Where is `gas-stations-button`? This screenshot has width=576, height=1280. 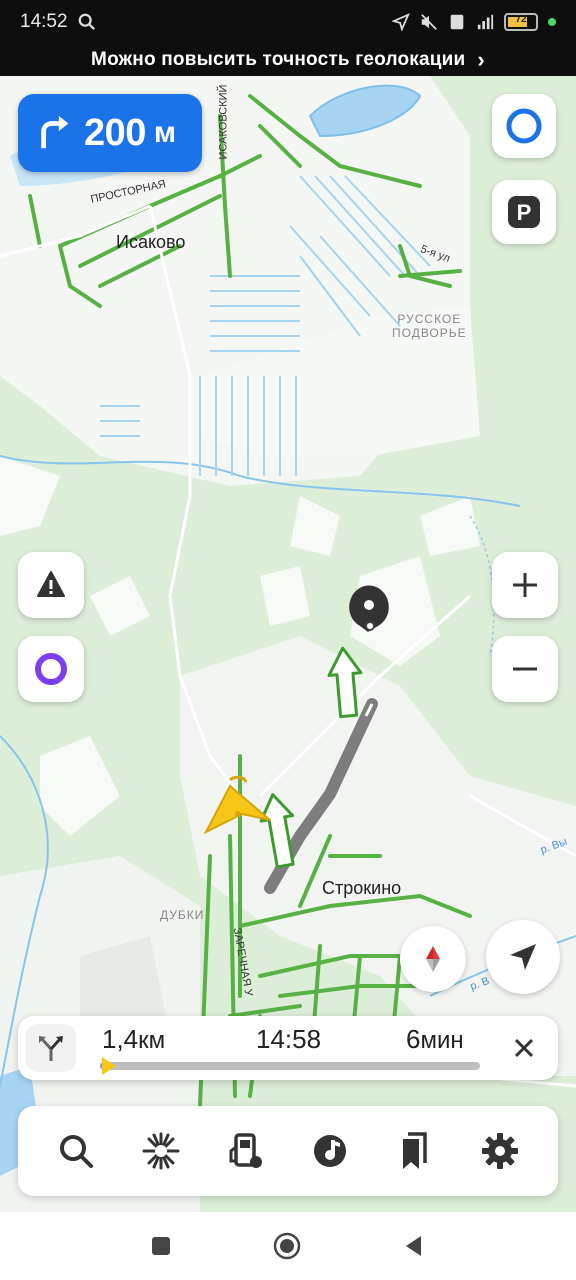
gas-stations-button is located at coordinates (246, 1151).